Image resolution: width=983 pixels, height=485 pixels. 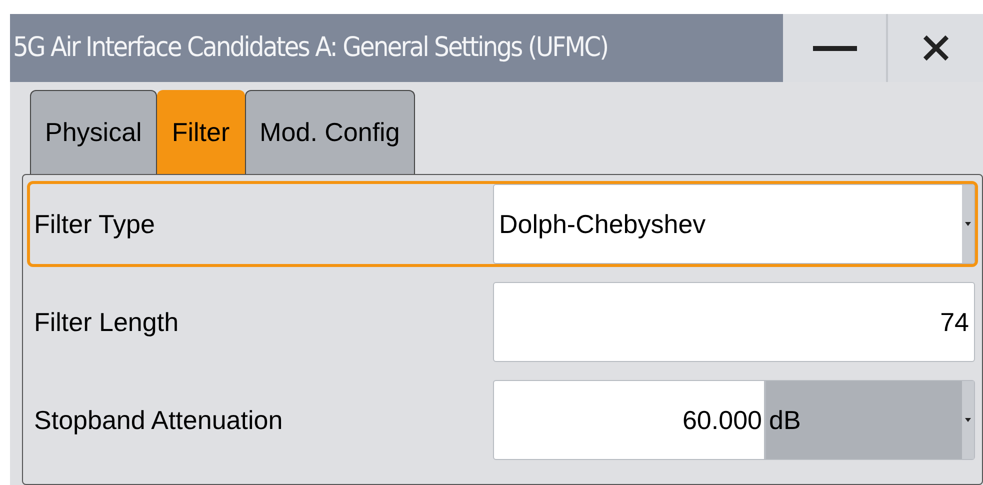 What do you see at coordinates (310, 47) in the screenshot?
I see `window-title: 5G Air Interface Candidates A: General Settings (UFMC)` at bounding box center [310, 47].